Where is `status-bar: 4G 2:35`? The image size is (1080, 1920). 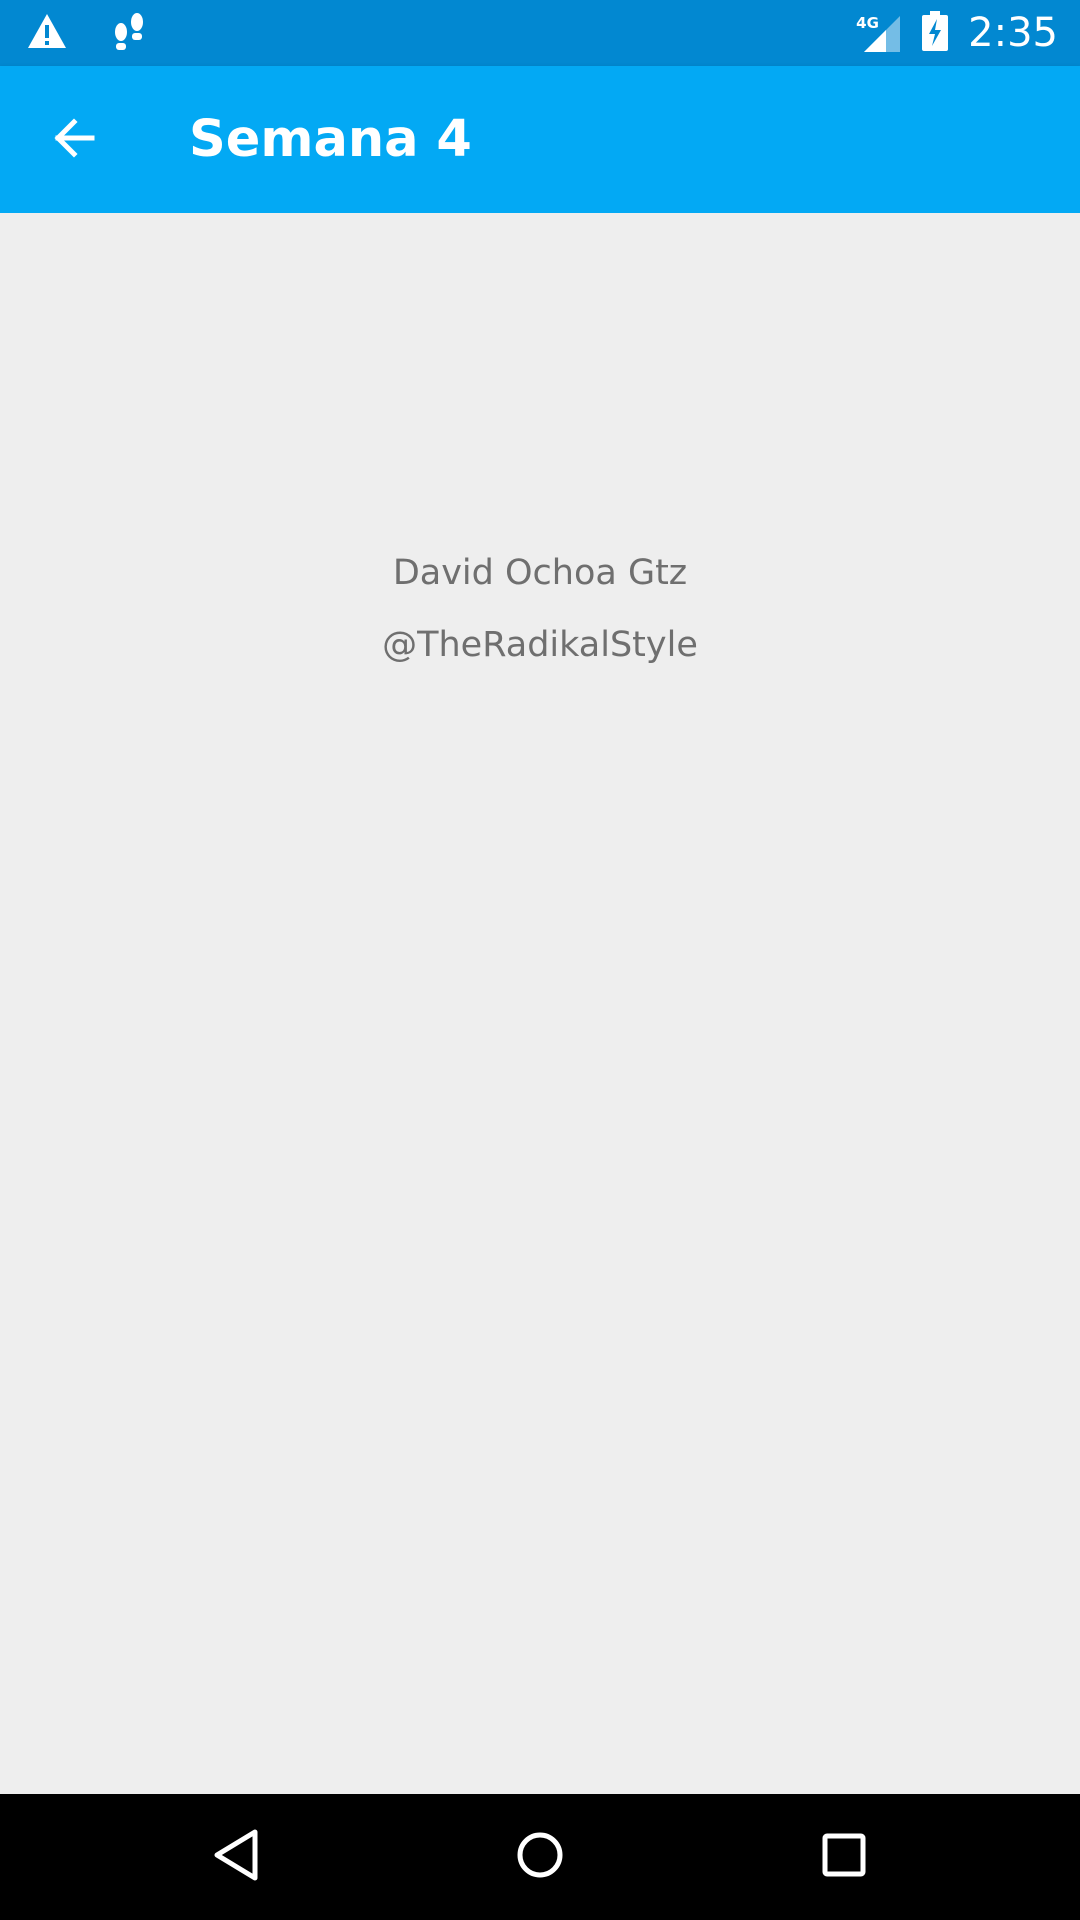 status-bar: 4G 2:35 is located at coordinates (540, 33).